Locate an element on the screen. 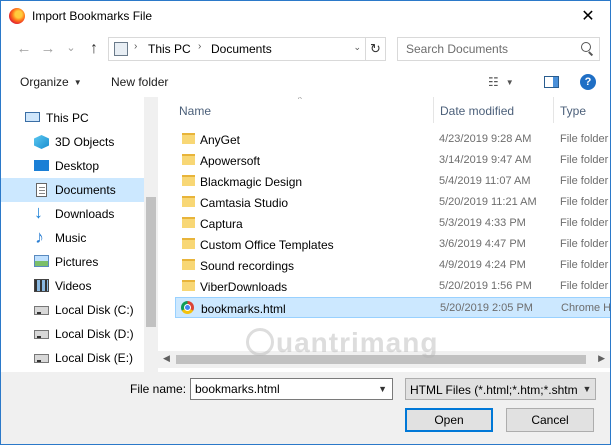 The width and height of the screenshot is (611, 445). new-folder-button: New folder is located at coordinates (139, 82).